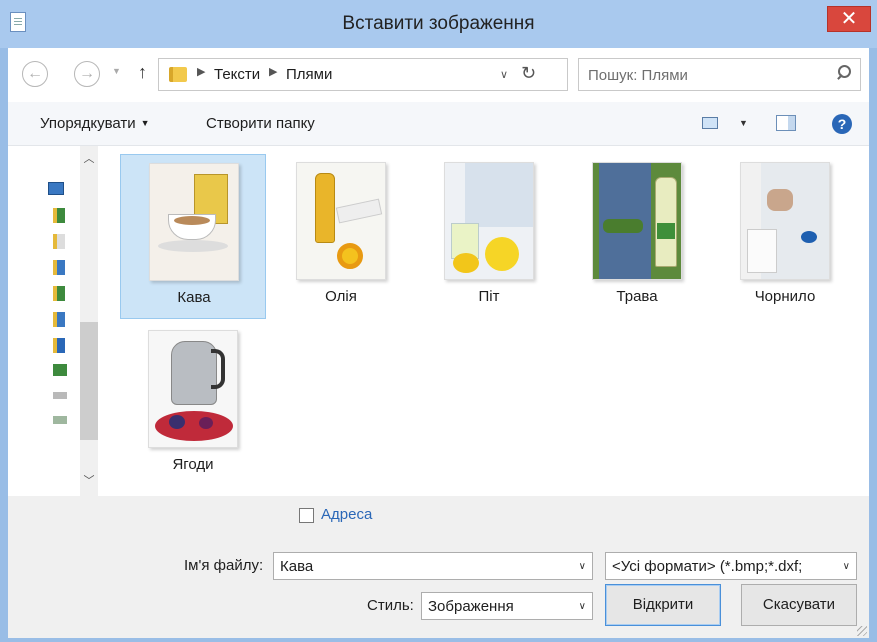  Describe the element at coordinates (59, 345) in the screenshot. I see `videos-icon` at that location.